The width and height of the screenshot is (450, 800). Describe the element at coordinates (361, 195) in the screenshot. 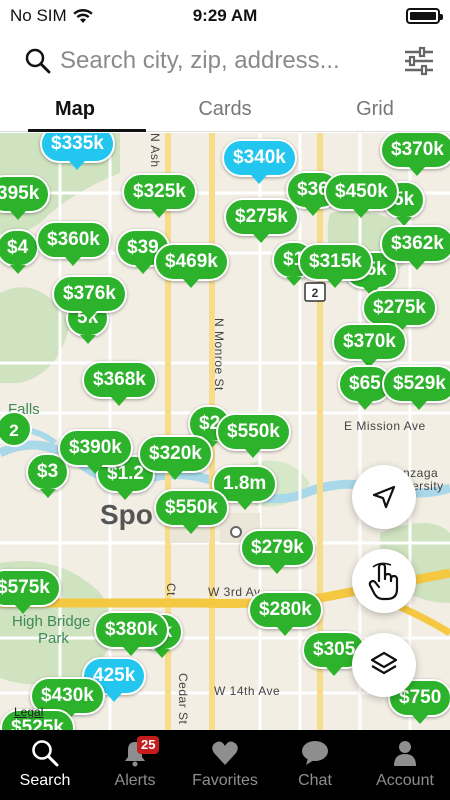

I see `price-pin: $450k` at that location.